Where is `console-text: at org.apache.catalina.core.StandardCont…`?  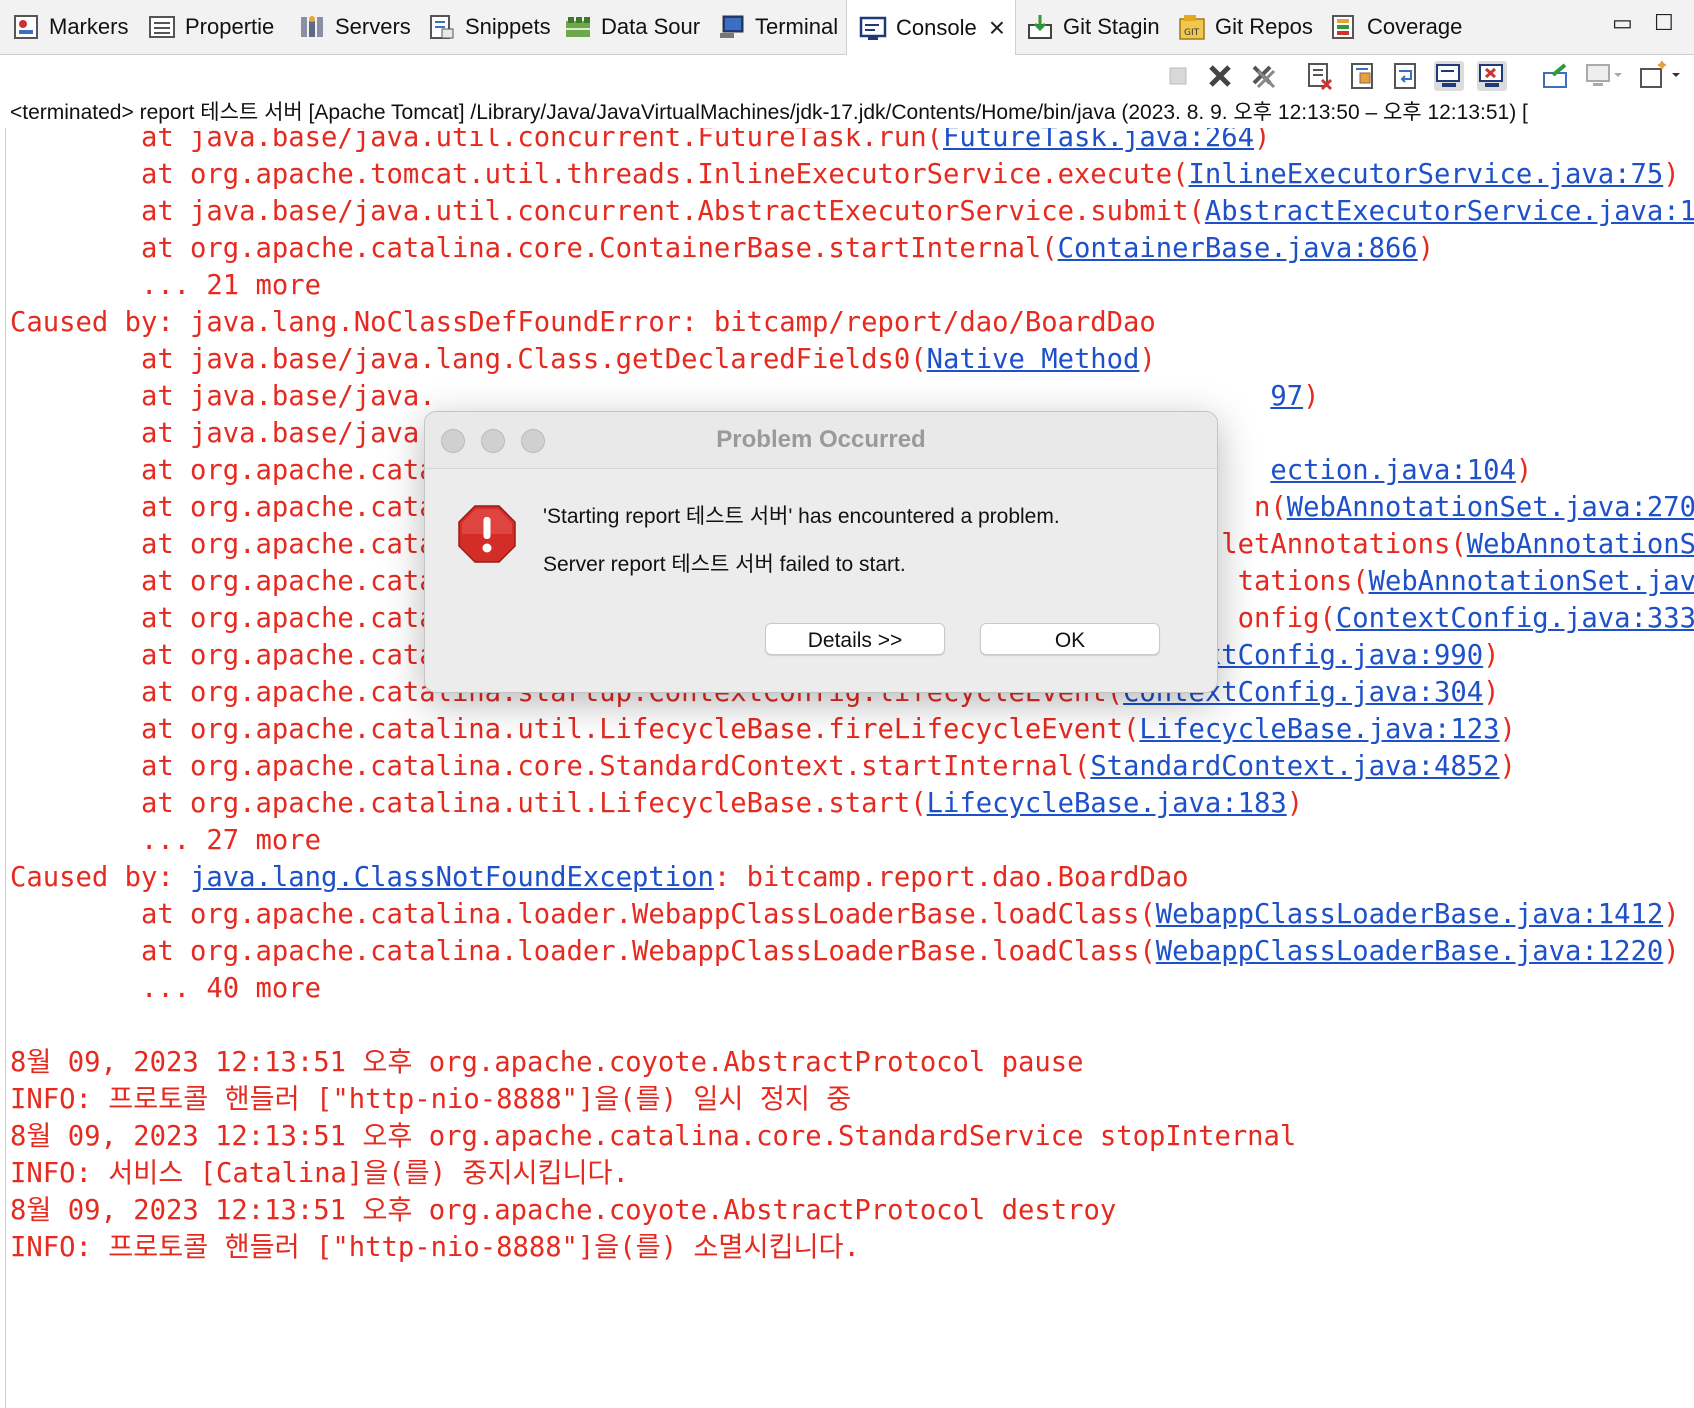
console-text: at org.apache.catalina.core.StandardCont… is located at coordinates (550, 766).